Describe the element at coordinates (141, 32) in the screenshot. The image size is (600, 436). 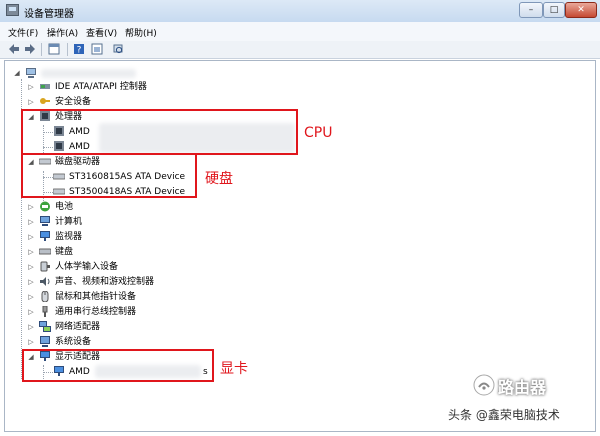
I see `menu-help: 帮助(H)` at that location.